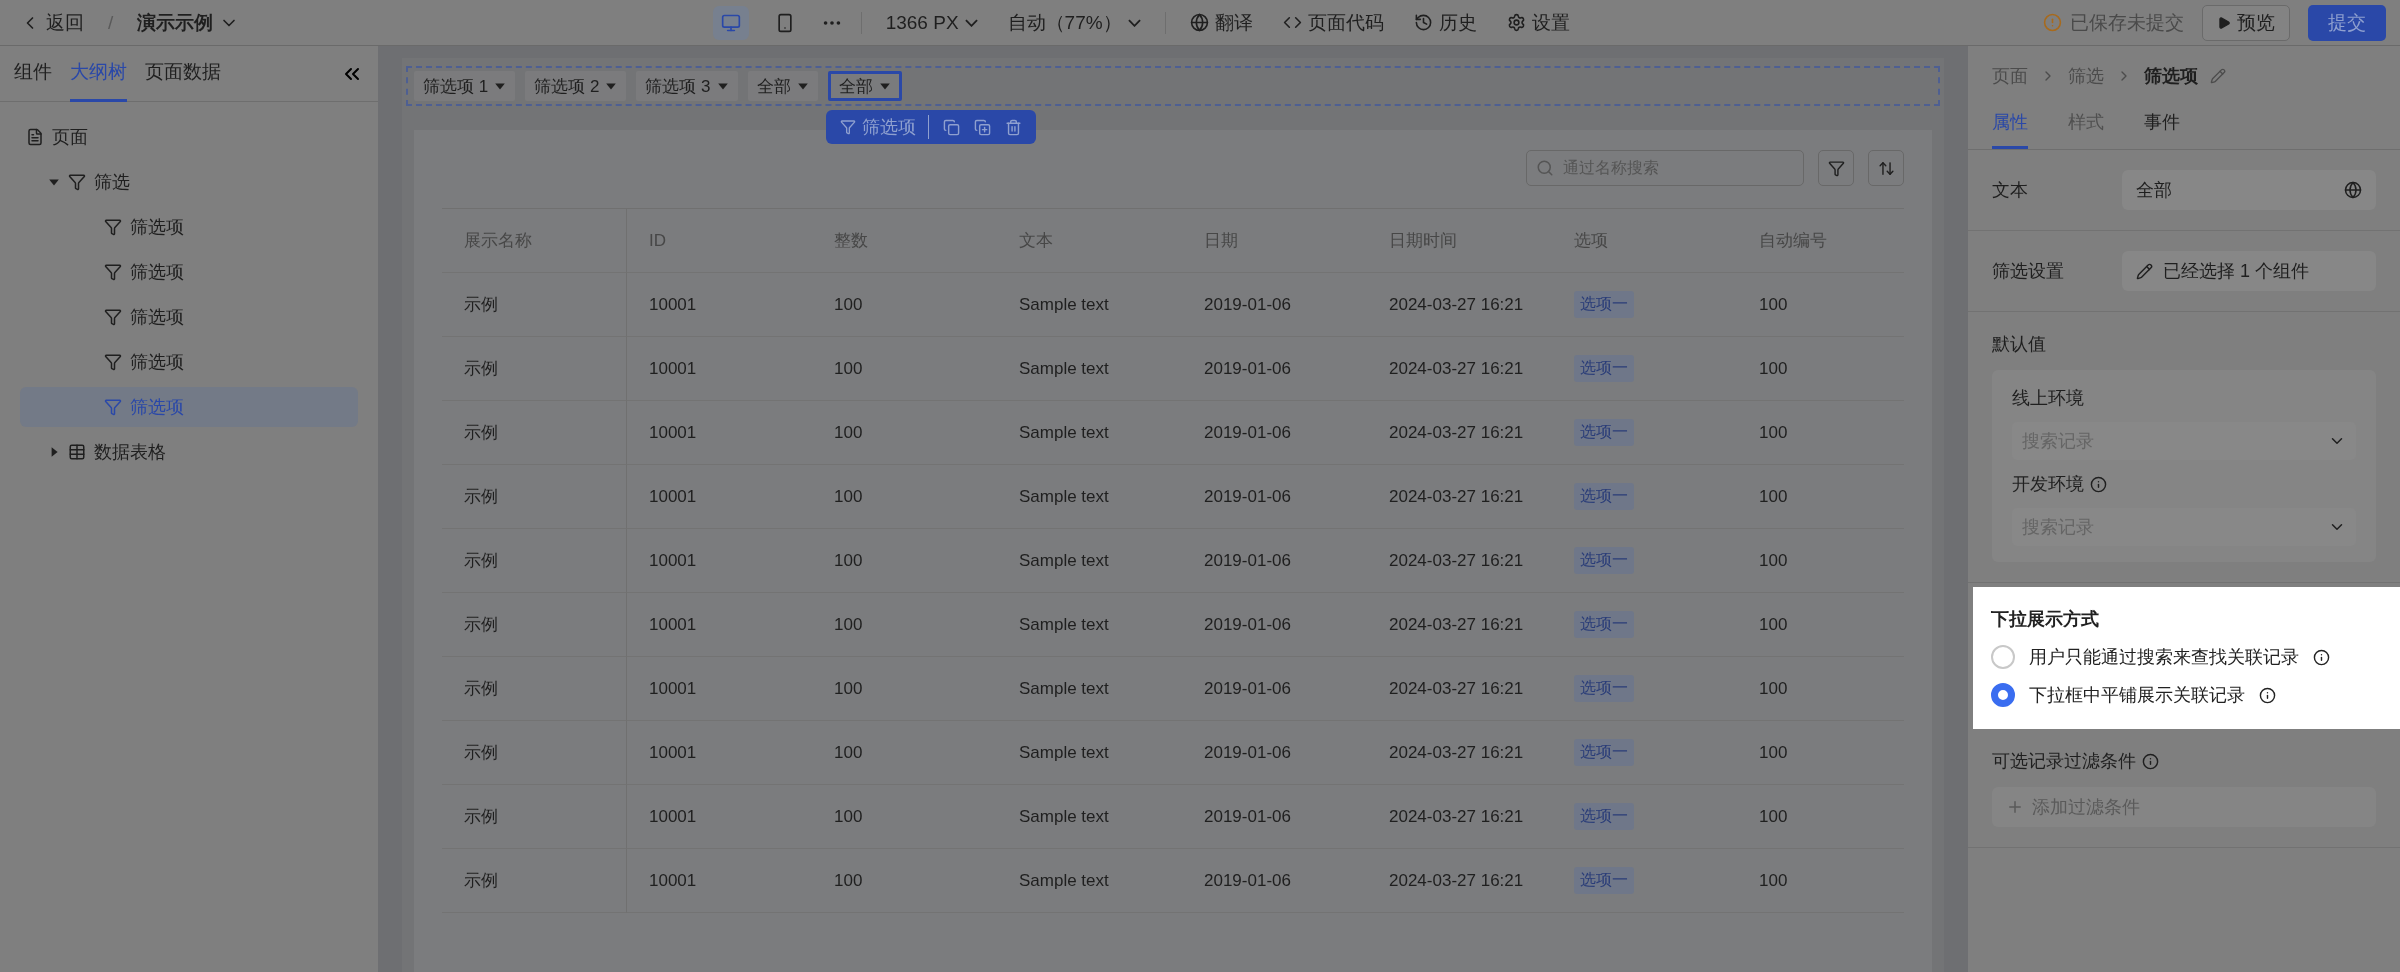  What do you see at coordinates (576, 86) in the screenshot?
I see `filter-dropdown: 筛选项 2` at bounding box center [576, 86].